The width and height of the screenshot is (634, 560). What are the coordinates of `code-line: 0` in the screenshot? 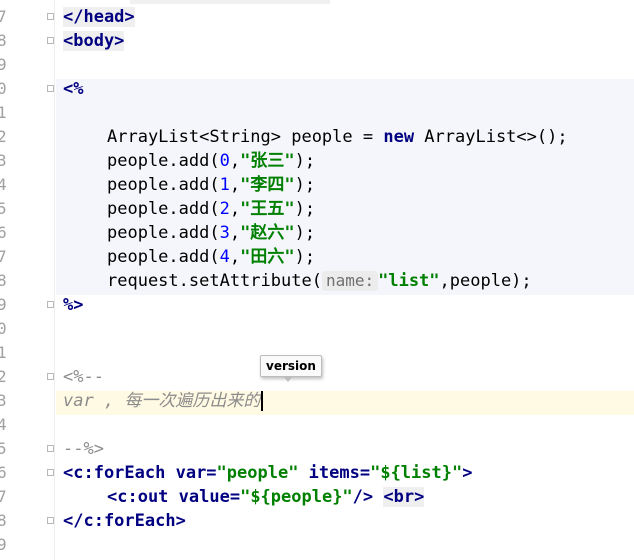 It's located at (317, 329).